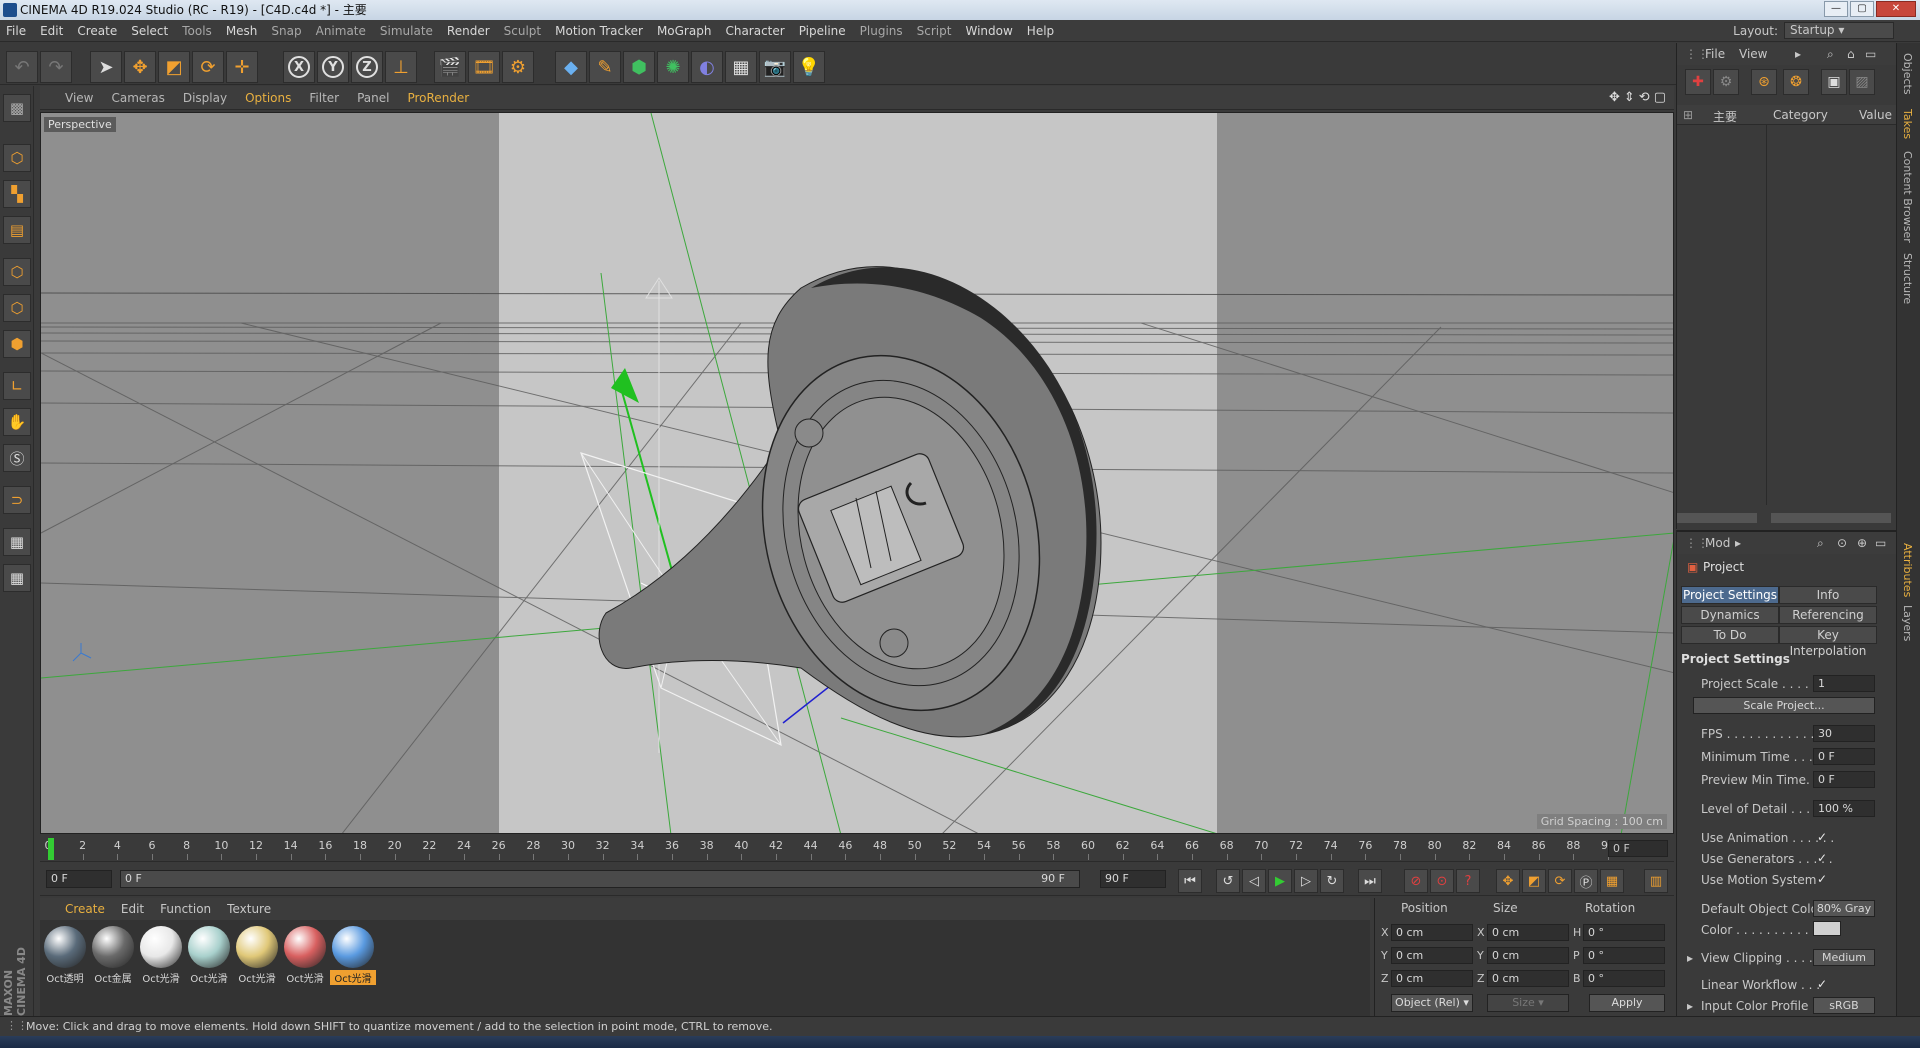 This screenshot has height=1048, width=1920. What do you see at coordinates (185, 909) in the screenshot?
I see `material-menu-function: Function` at bounding box center [185, 909].